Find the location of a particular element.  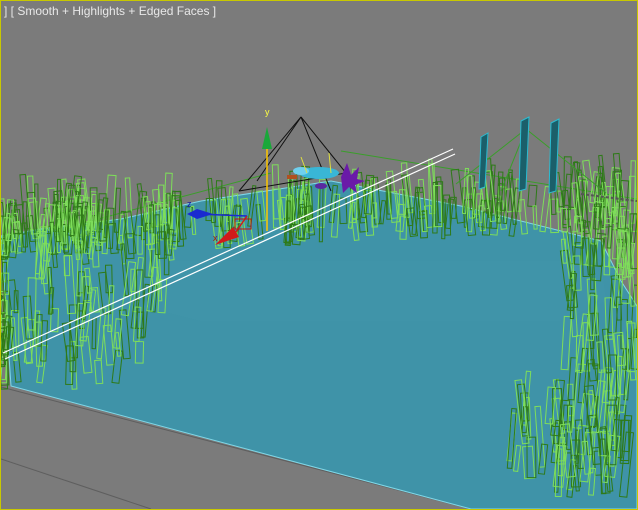

gizmo-y-label: y is located at coordinates (267, 112).